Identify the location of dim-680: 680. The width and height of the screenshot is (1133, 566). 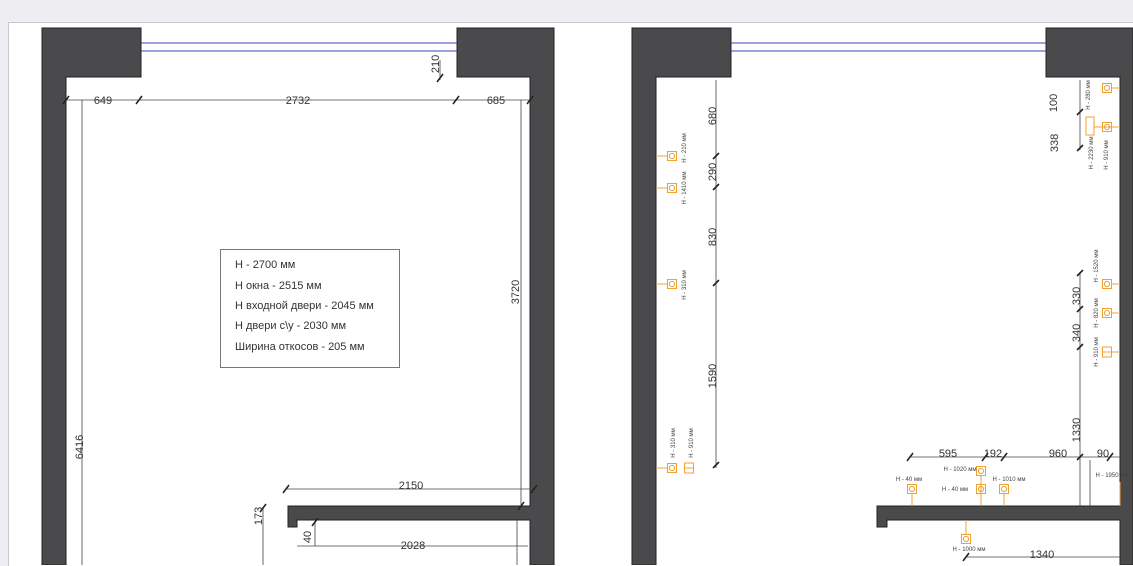
(713, 116).